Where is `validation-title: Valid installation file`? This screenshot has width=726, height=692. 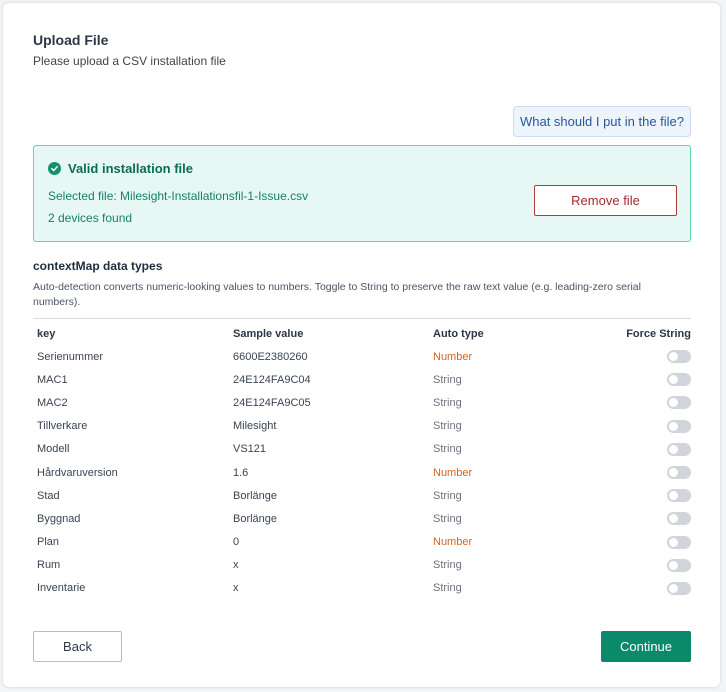
validation-title: Valid installation file is located at coordinates (130, 168).